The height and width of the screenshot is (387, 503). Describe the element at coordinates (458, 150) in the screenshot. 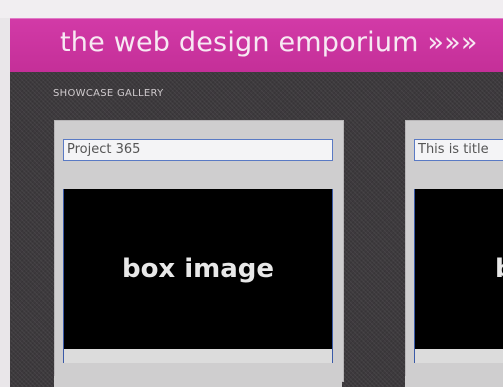

I see `card-title: This is title` at that location.